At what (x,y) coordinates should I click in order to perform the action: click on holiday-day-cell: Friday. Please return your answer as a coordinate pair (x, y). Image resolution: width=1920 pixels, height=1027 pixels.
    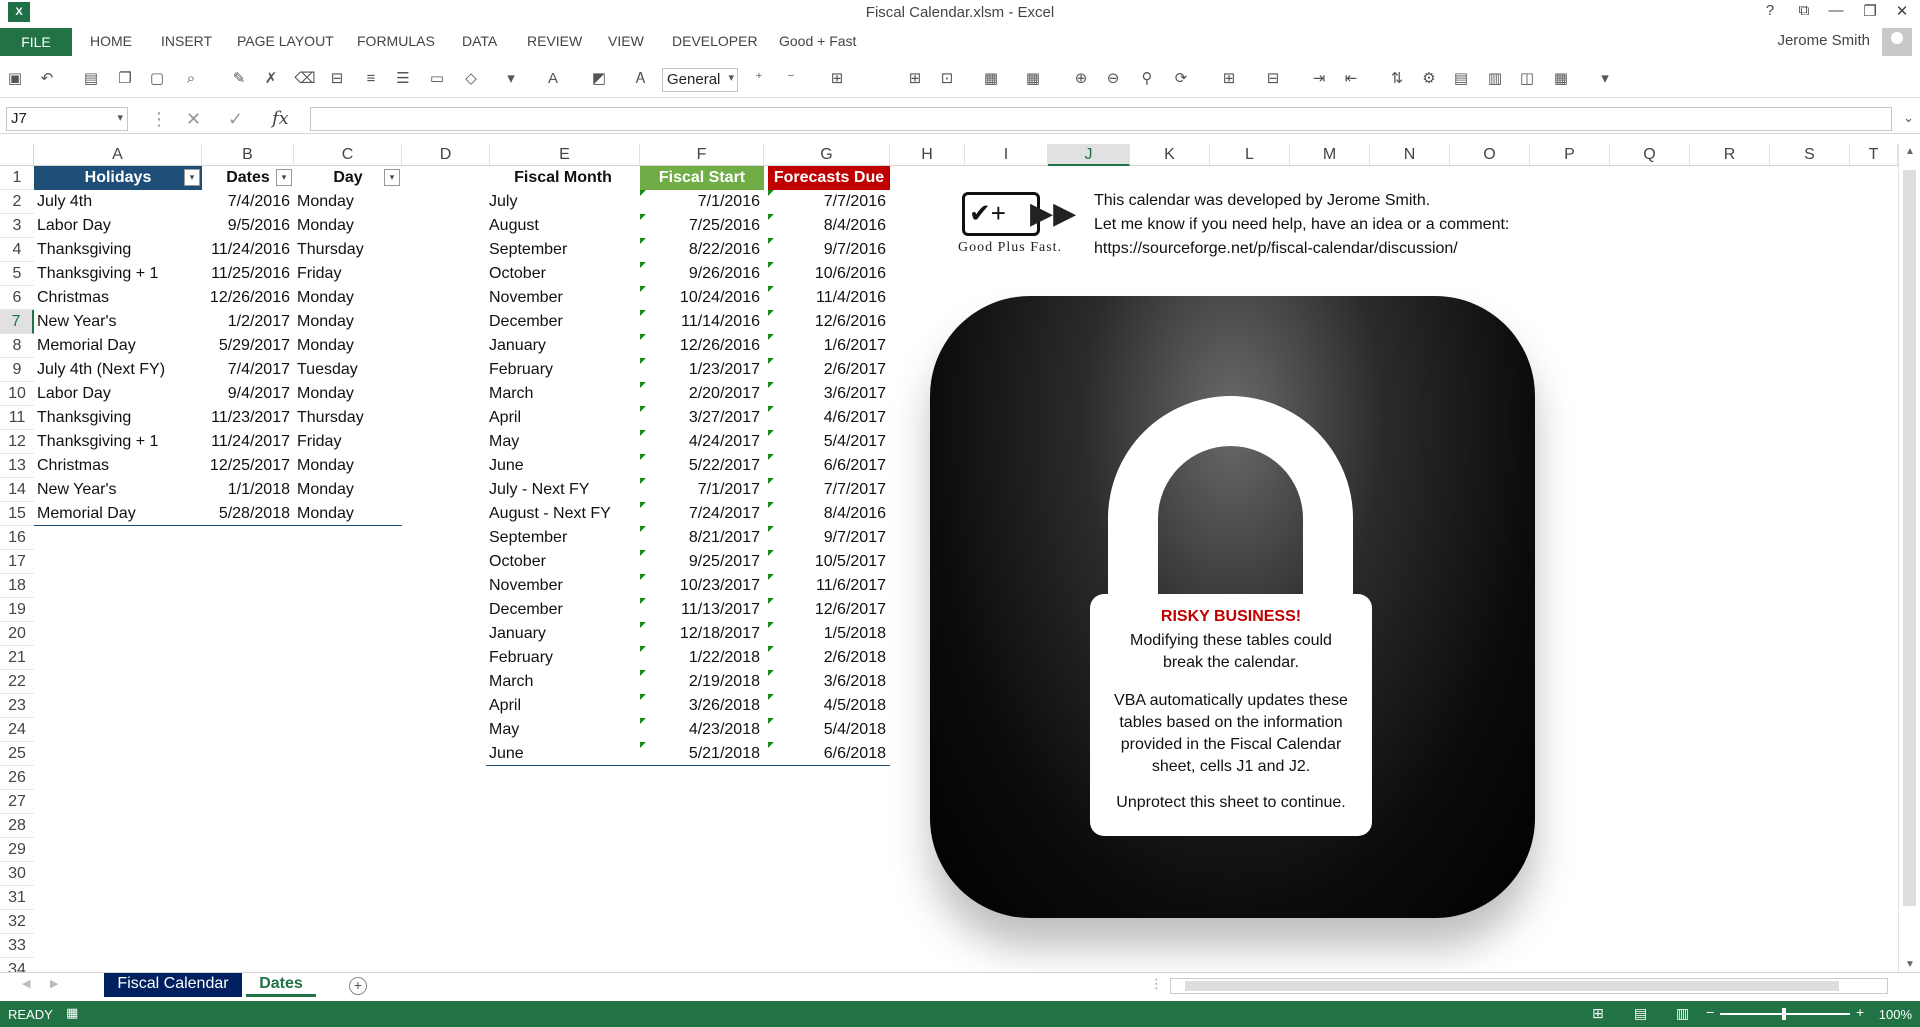
    Looking at the image, I should click on (348, 274).